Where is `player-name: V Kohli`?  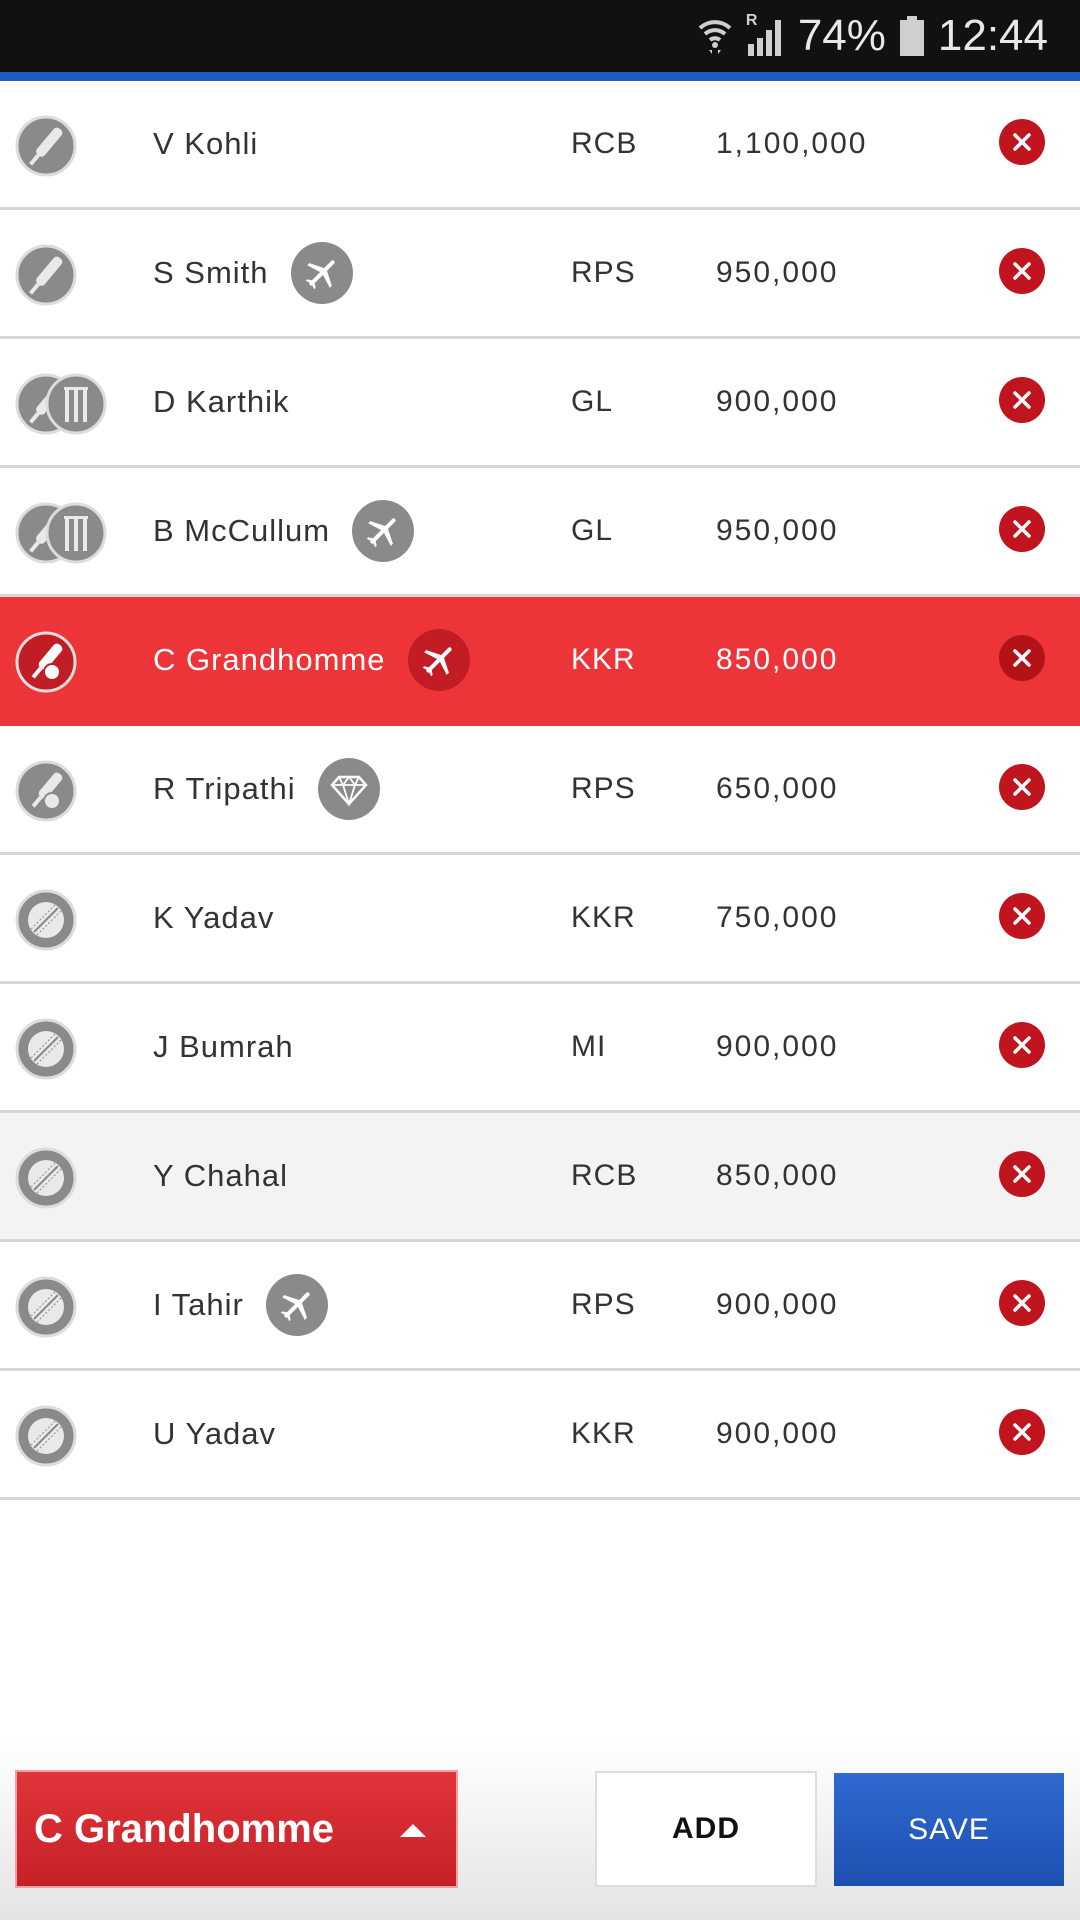 player-name: V Kohli is located at coordinates (206, 143).